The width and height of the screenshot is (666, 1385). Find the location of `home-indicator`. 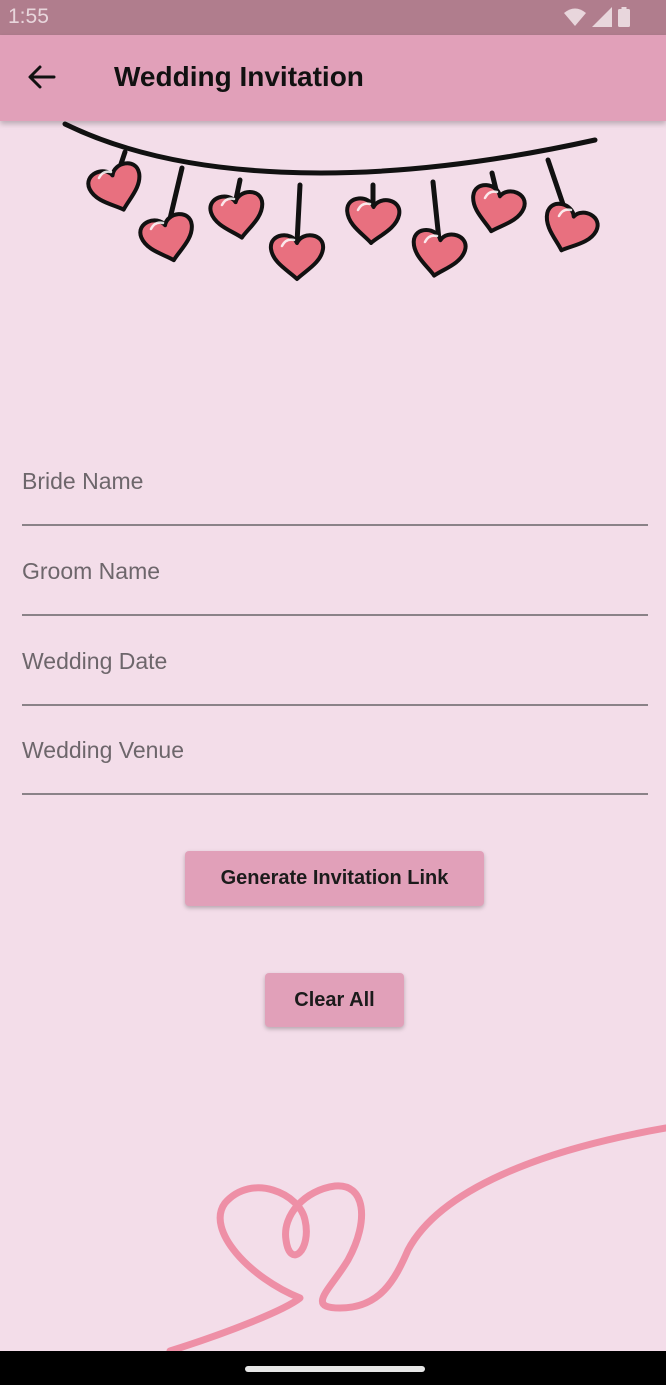

home-indicator is located at coordinates (335, 1369).